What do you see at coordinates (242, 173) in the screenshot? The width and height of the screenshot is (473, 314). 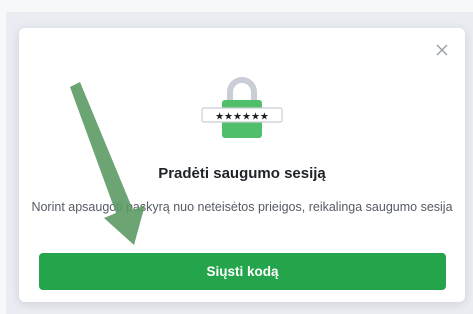 I see `dialog-title: Pradėti saugumo sesiją` at bounding box center [242, 173].